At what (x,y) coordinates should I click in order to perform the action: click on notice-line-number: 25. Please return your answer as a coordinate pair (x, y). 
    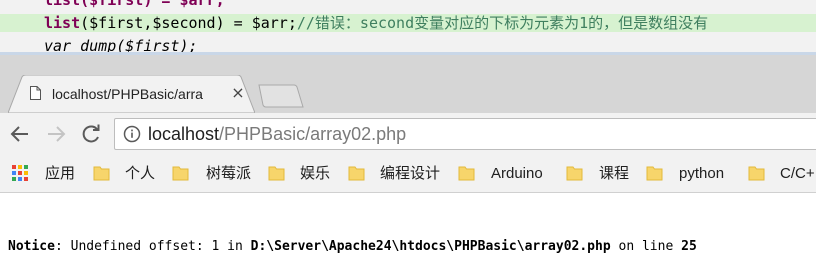
    Looking at the image, I should click on (689, 246).